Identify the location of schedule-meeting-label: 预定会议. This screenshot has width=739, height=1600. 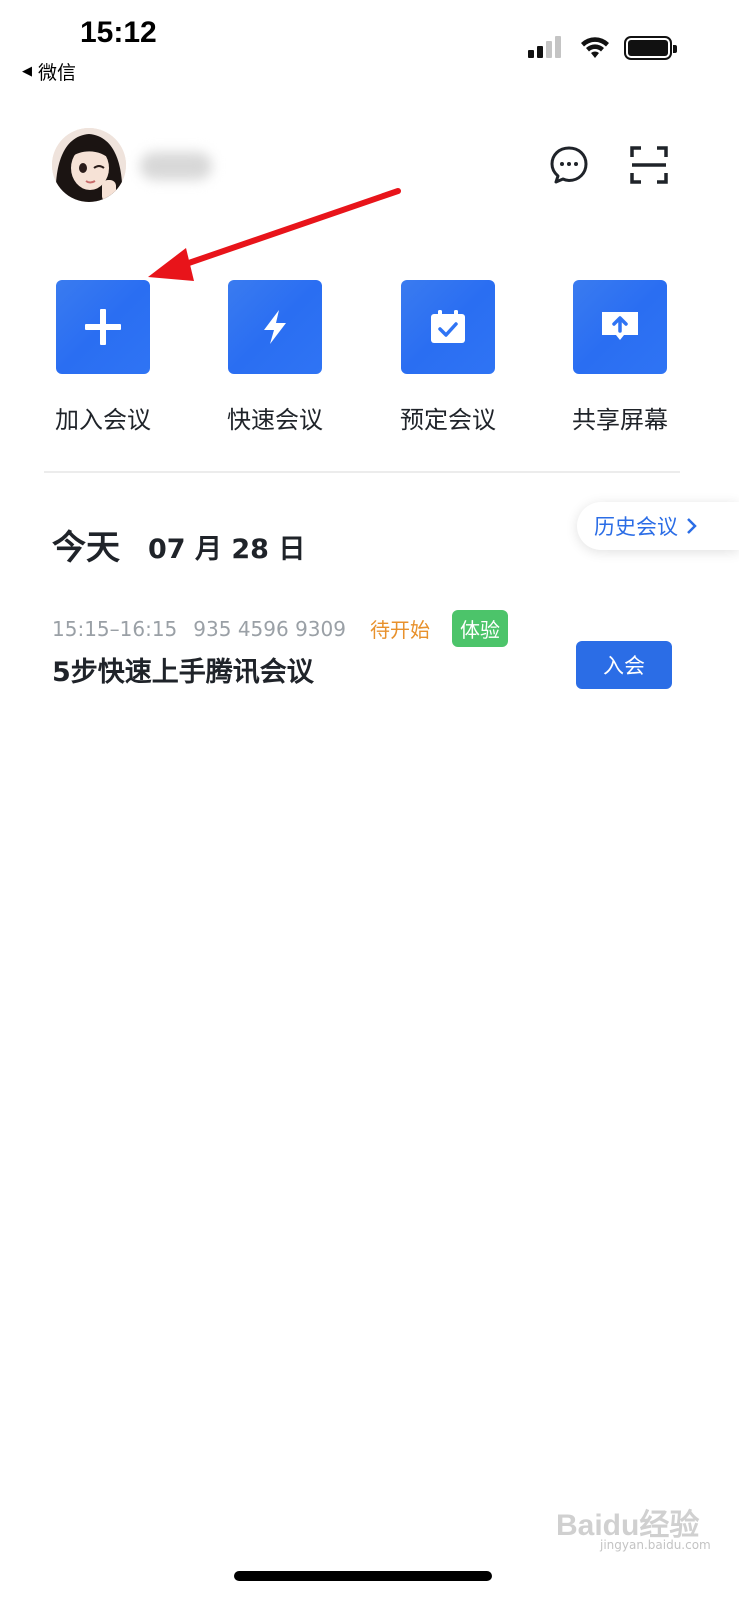
(448, 420).